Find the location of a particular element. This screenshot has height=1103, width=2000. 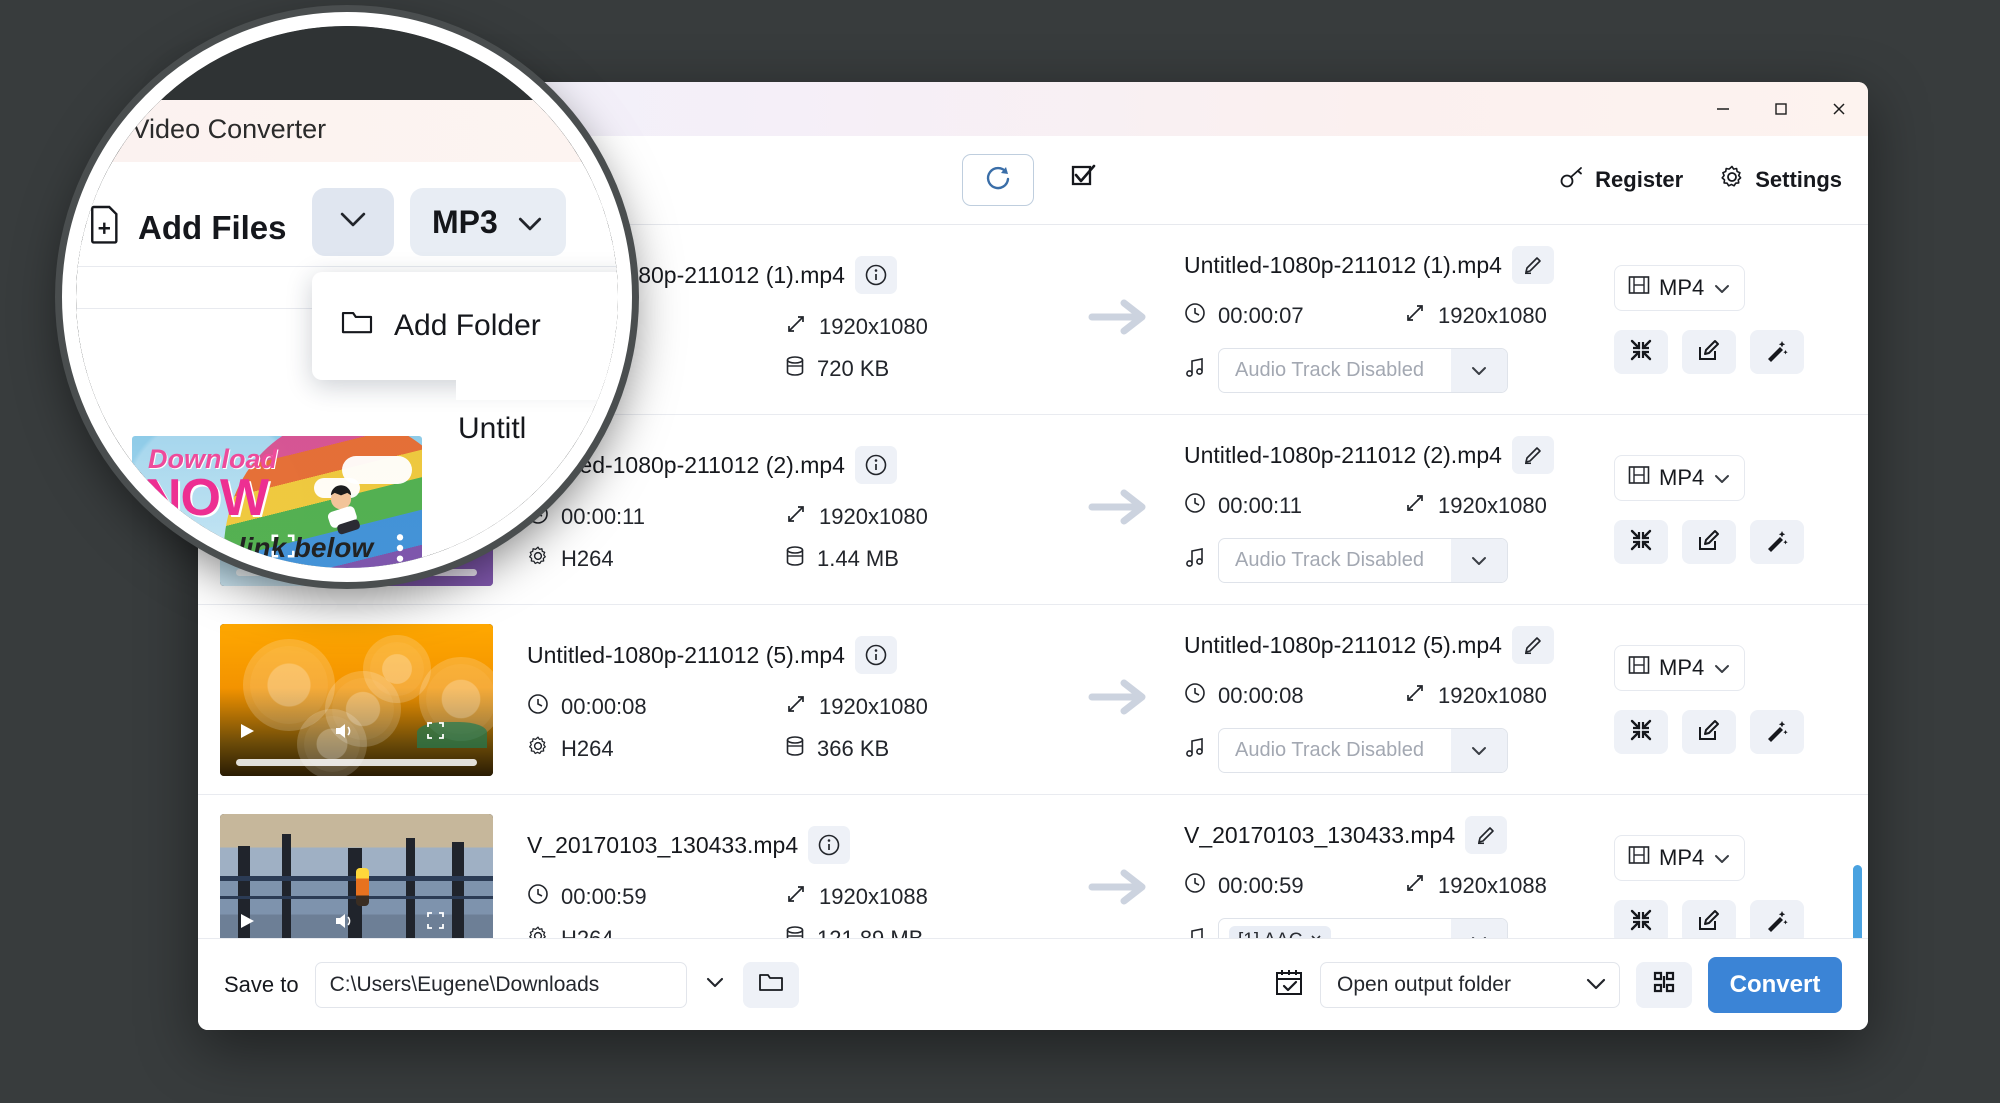

convert-button: Convert is located at coordinates (1775, 984).